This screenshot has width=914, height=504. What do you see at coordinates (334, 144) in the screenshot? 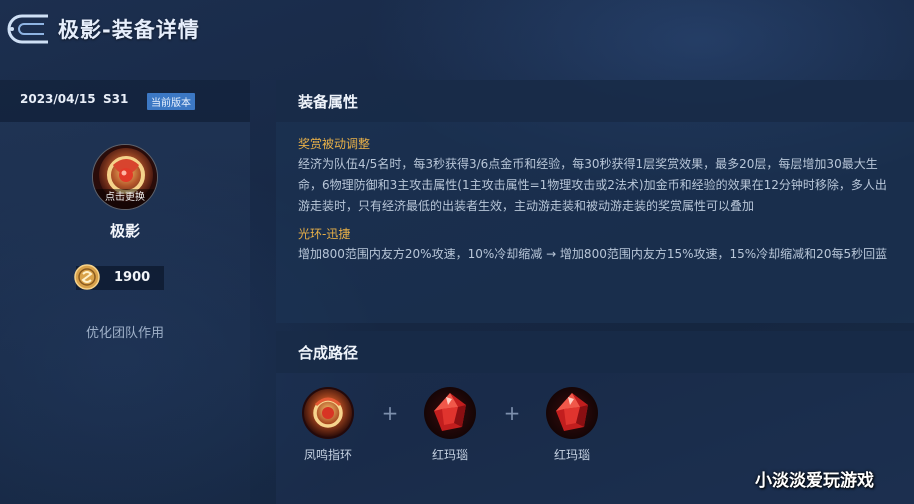
I see `attribute-name: 奖赏被动调整` at bounding box center [334, 144].